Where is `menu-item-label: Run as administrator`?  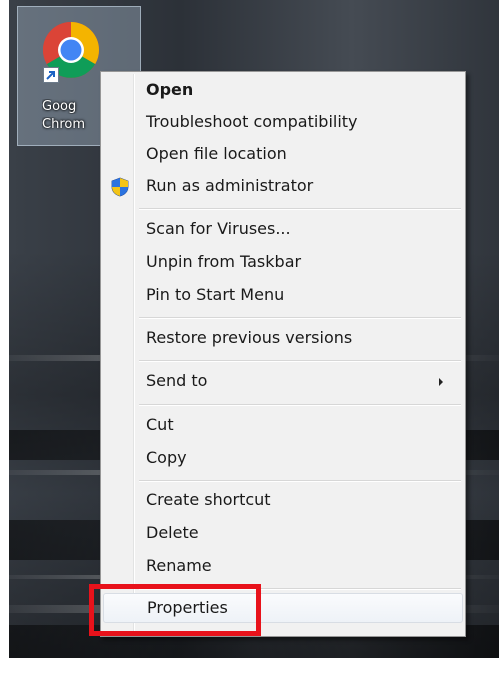
menu-item-label: Run as administrator is located at coordinates (230, 185).